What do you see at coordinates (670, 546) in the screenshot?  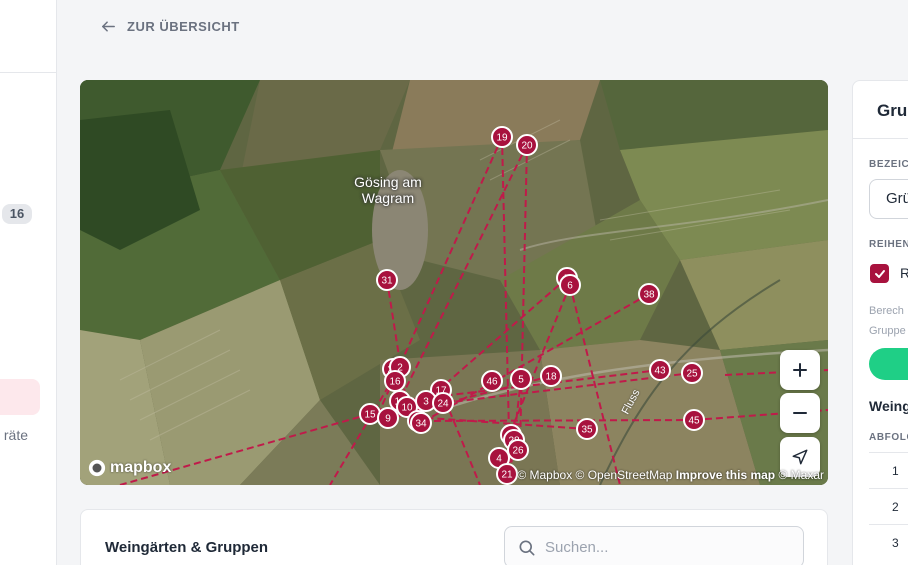 I see `search-input` at bounding box center [670, 546].